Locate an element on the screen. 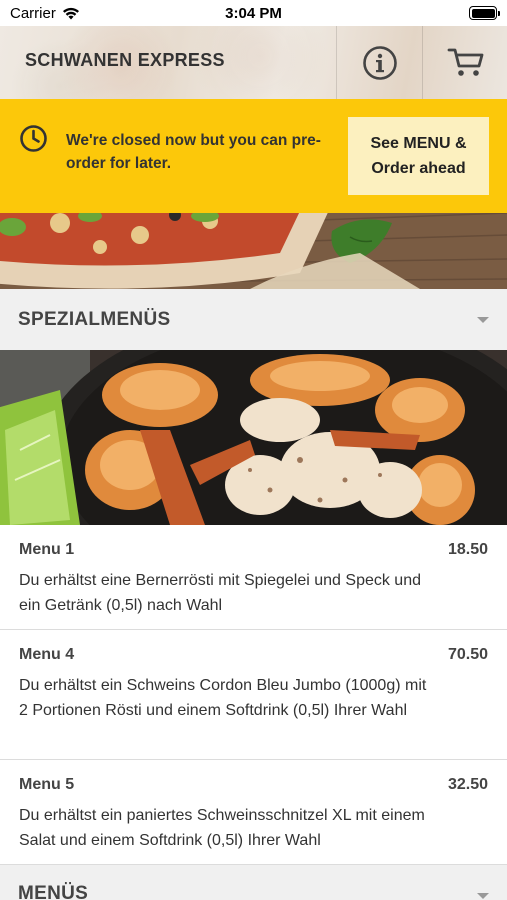 Image resolution: width=507 pixels, height=900 pixels. info-icon is located at coordinates (379, 62).